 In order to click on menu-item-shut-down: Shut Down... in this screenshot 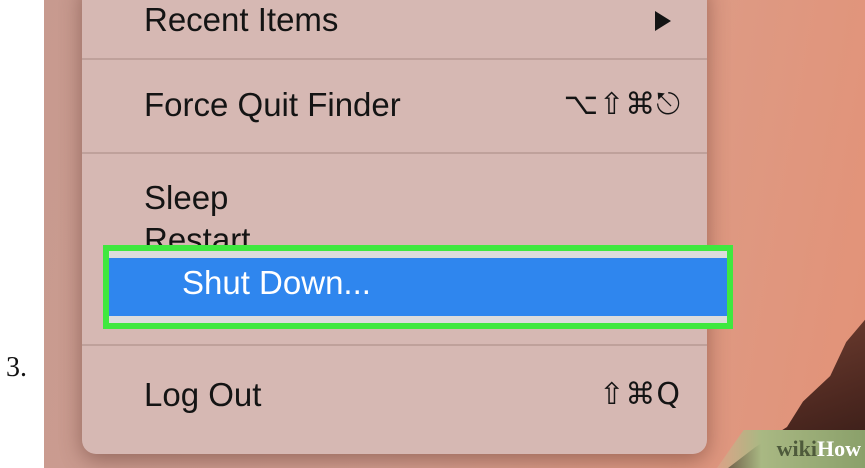, I will do `click(418, 287)`.